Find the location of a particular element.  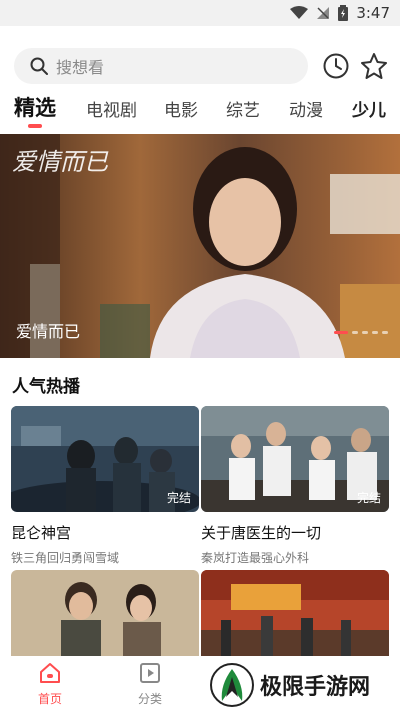

search-input: 搜想看 is located at coordinates (161, 66).